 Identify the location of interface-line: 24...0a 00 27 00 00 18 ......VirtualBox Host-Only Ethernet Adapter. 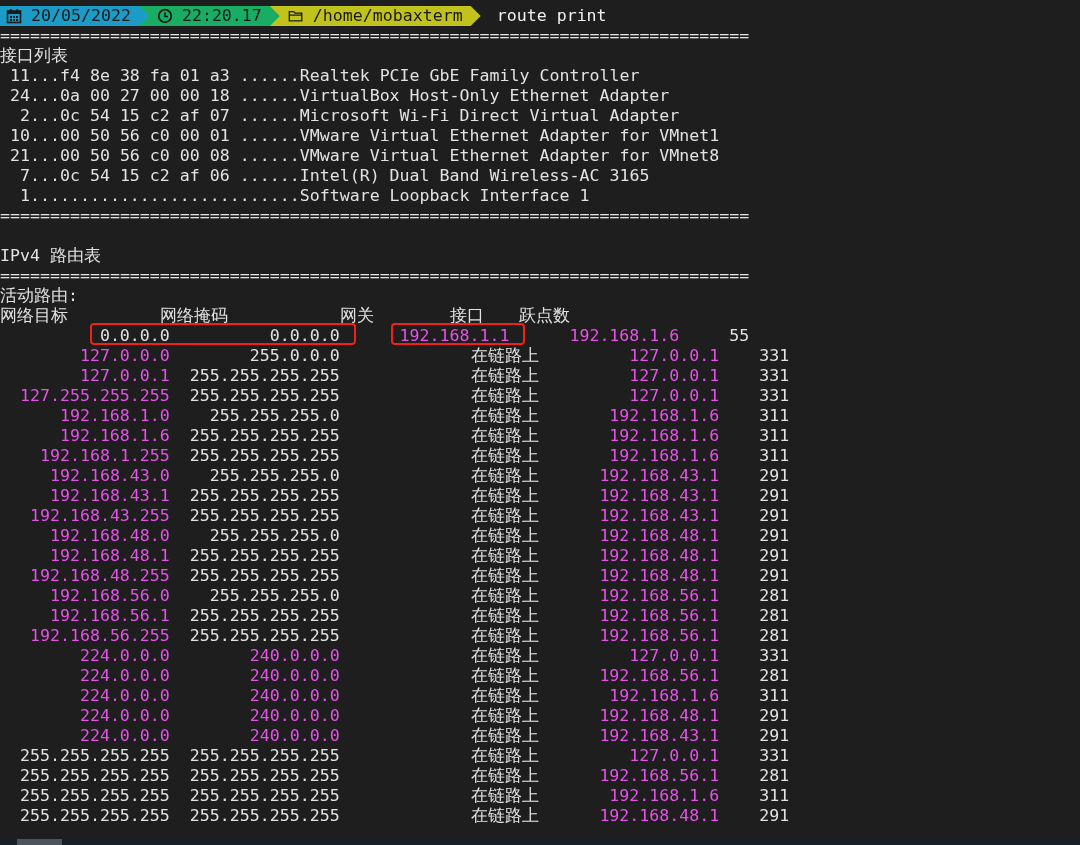
(340, 96).